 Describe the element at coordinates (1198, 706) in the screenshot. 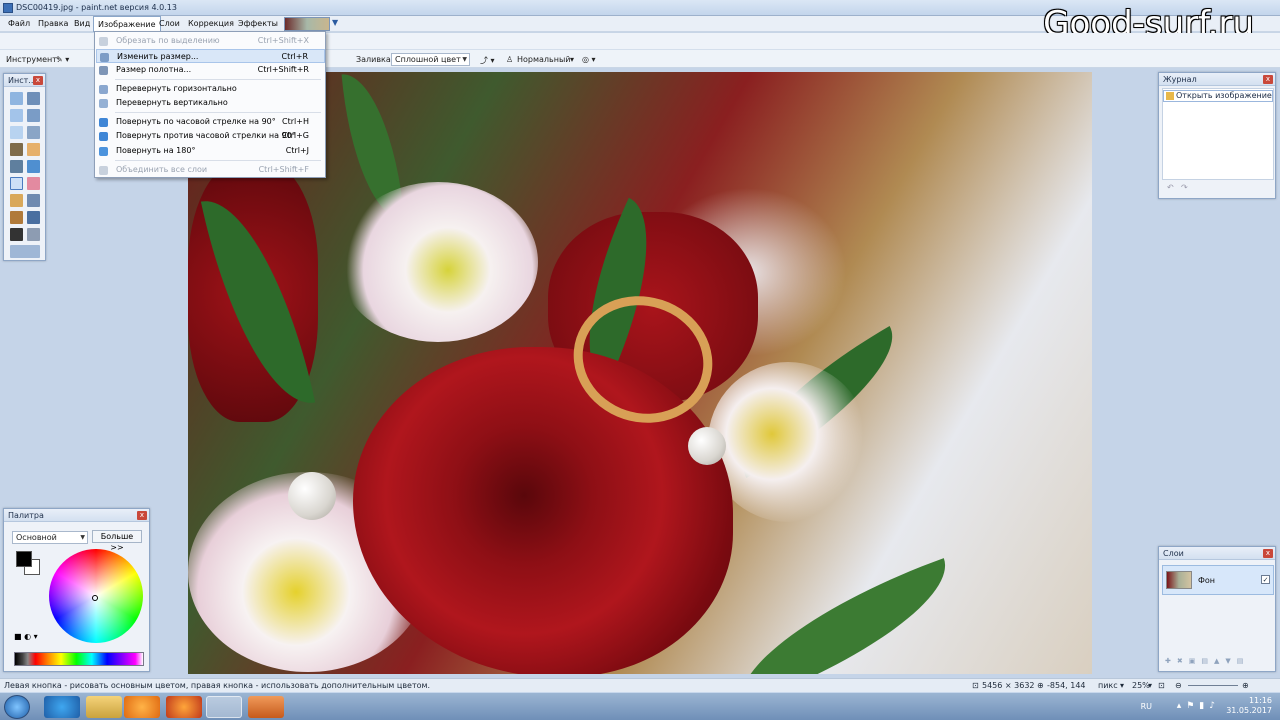

I see `tray-icons: ▴⚑▮♪` at that location.